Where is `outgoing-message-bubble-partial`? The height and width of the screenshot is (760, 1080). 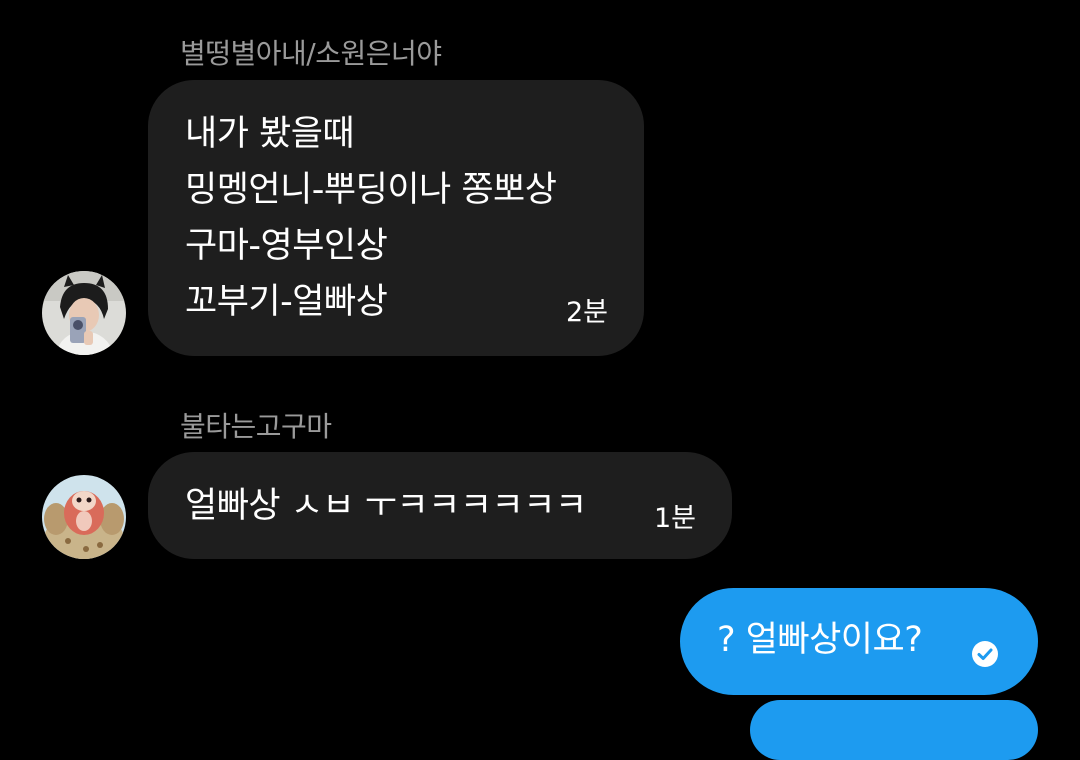 outgoing-message-bubble-partial is located at coordinates (894, 730).